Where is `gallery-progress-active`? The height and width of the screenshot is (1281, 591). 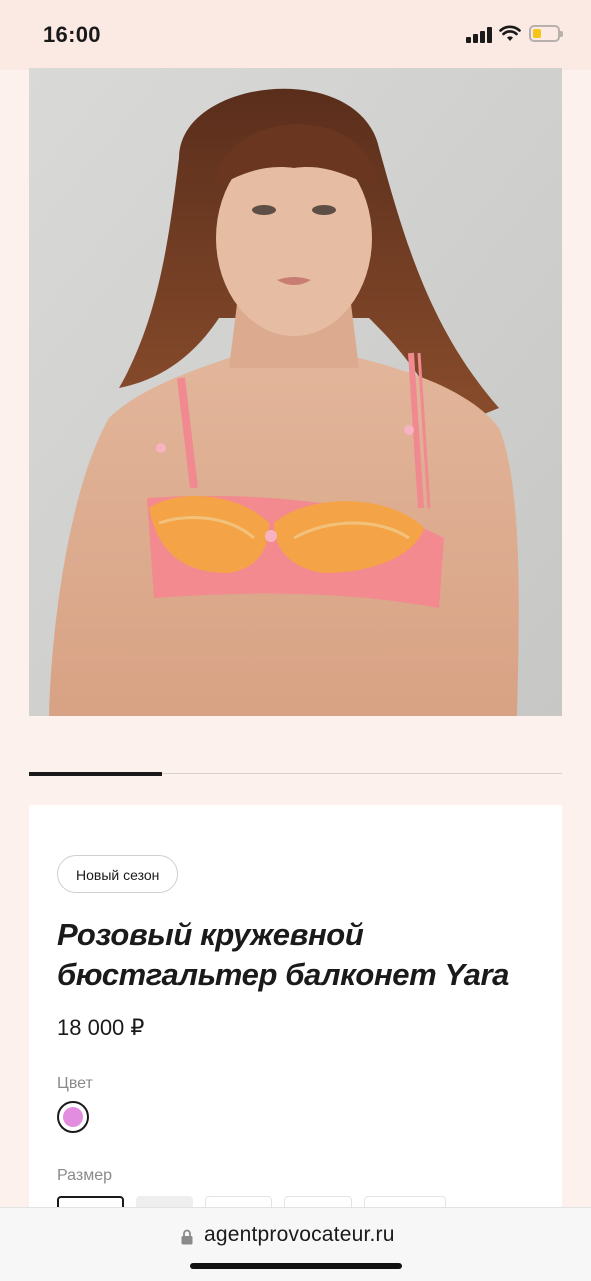 gallery-progress-active is located at coordinates (95, 774).